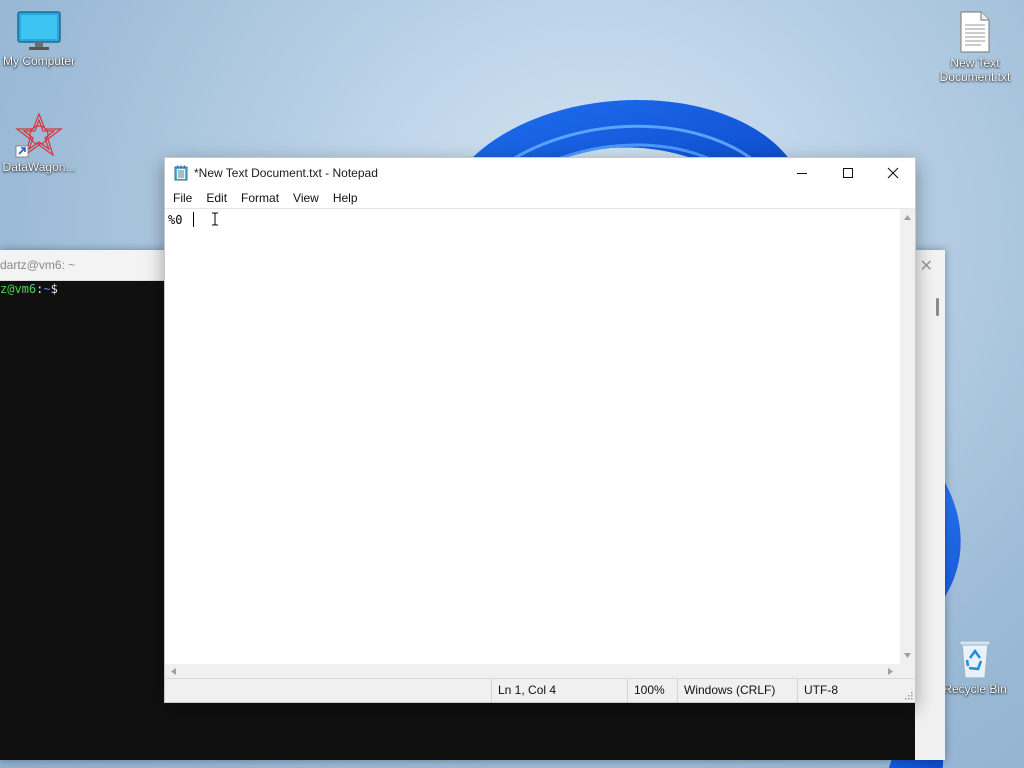  I want to click on scroll-up-arrow-icon, so click(907, 217).